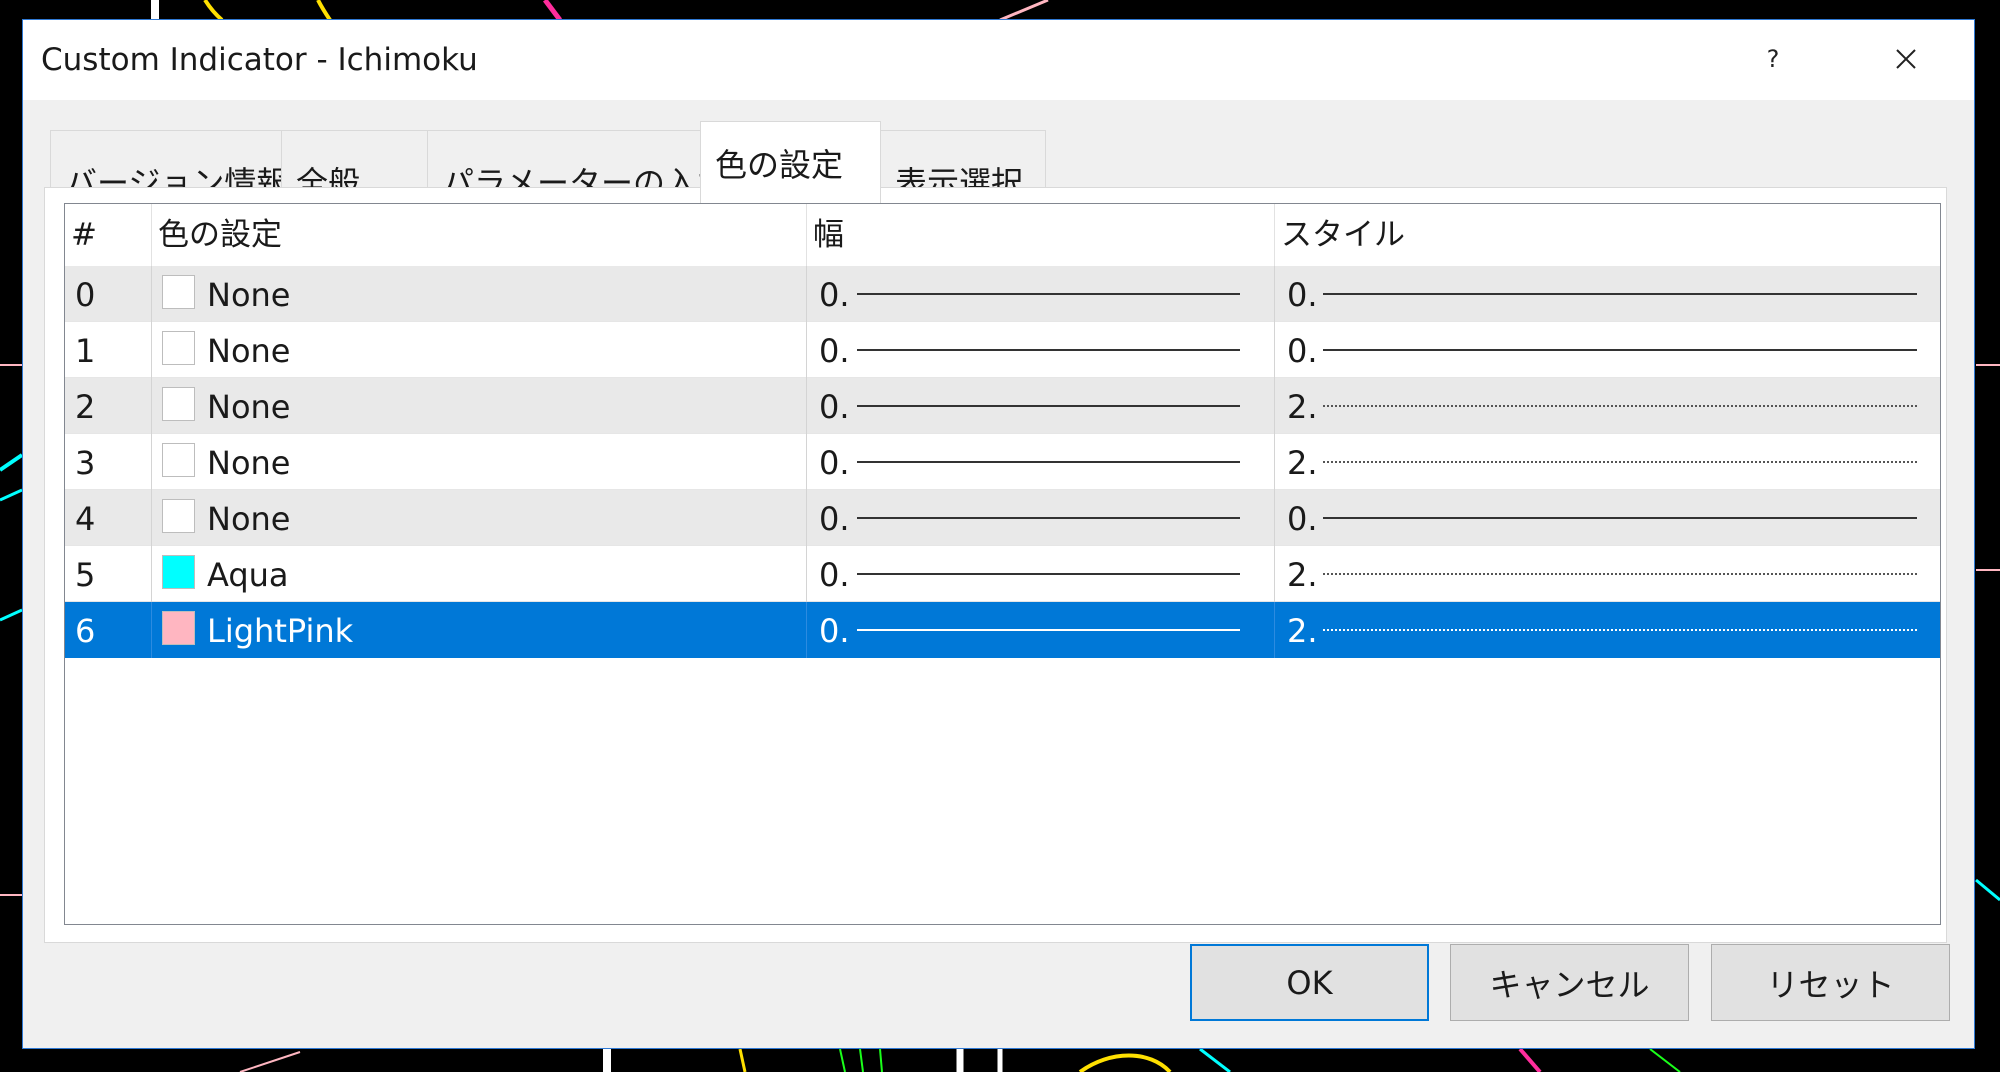  I want to click on table-row: 4 None 0. 0., so click(1002, 518).